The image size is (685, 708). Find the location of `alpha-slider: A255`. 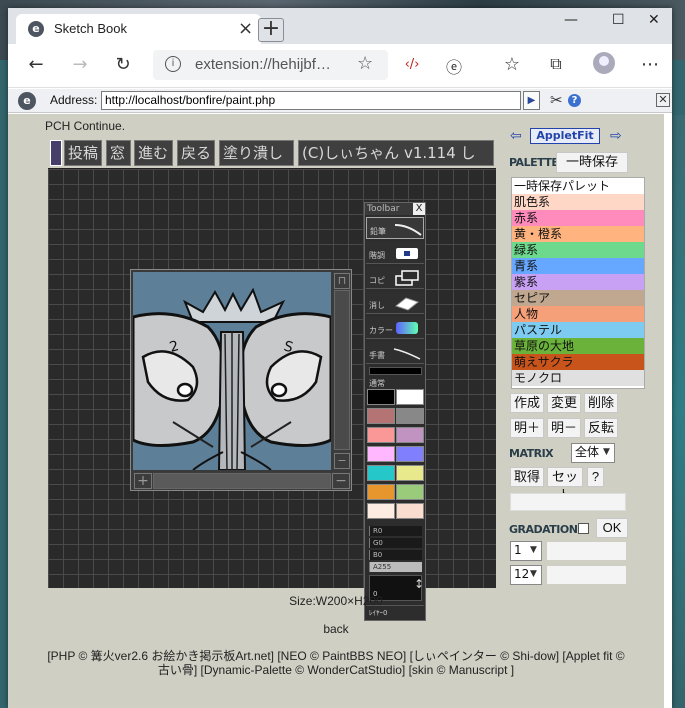

alpha-slider: A255 is located at coordinates (395, 567).